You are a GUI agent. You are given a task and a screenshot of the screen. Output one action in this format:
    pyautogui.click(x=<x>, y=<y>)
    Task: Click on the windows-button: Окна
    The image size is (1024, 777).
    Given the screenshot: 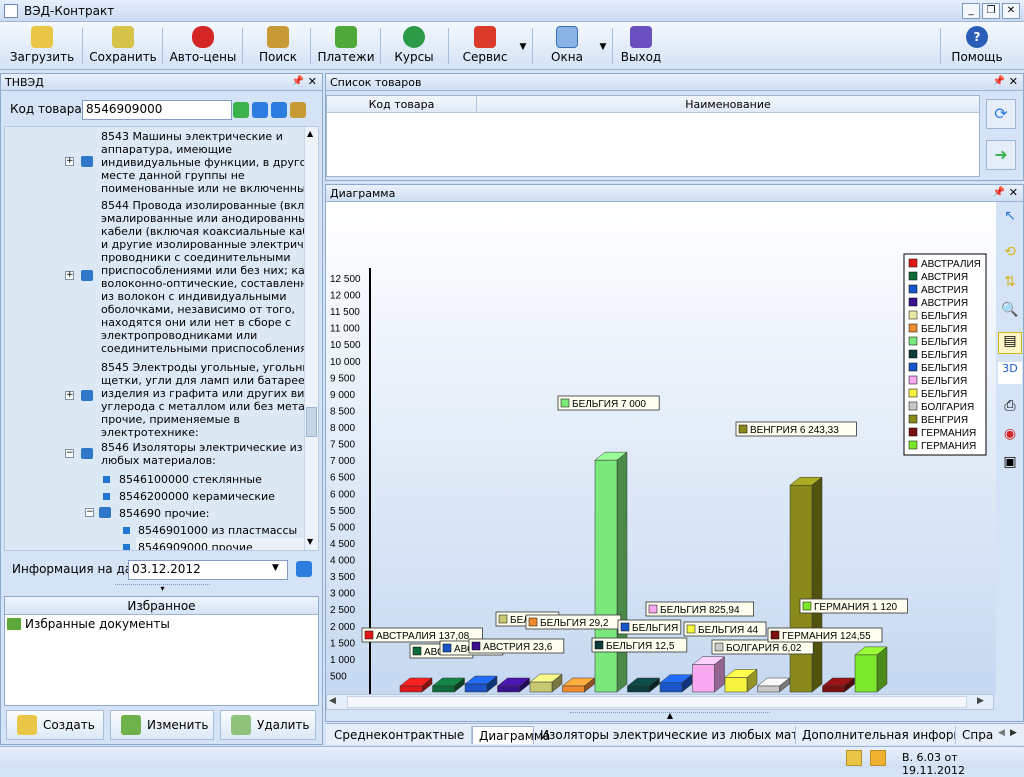 What is the action you would take?
    pyautogui.click(x=567, y=46)
    